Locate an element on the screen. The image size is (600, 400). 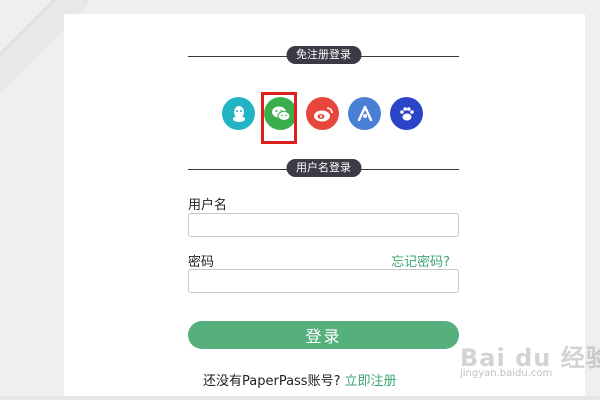
register-row: 还没有PaperPass账号? 立即注册 is located at coordinates (300, 379).